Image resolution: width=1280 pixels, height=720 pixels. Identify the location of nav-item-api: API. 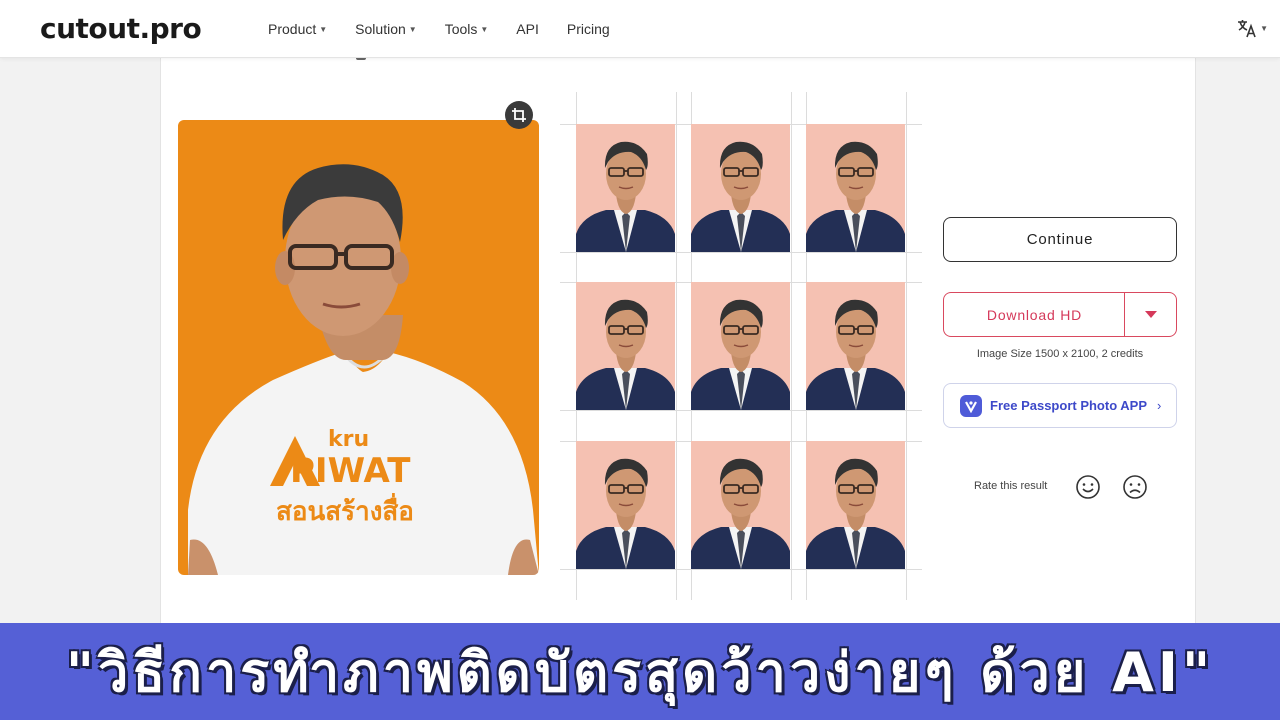
(527, 29).